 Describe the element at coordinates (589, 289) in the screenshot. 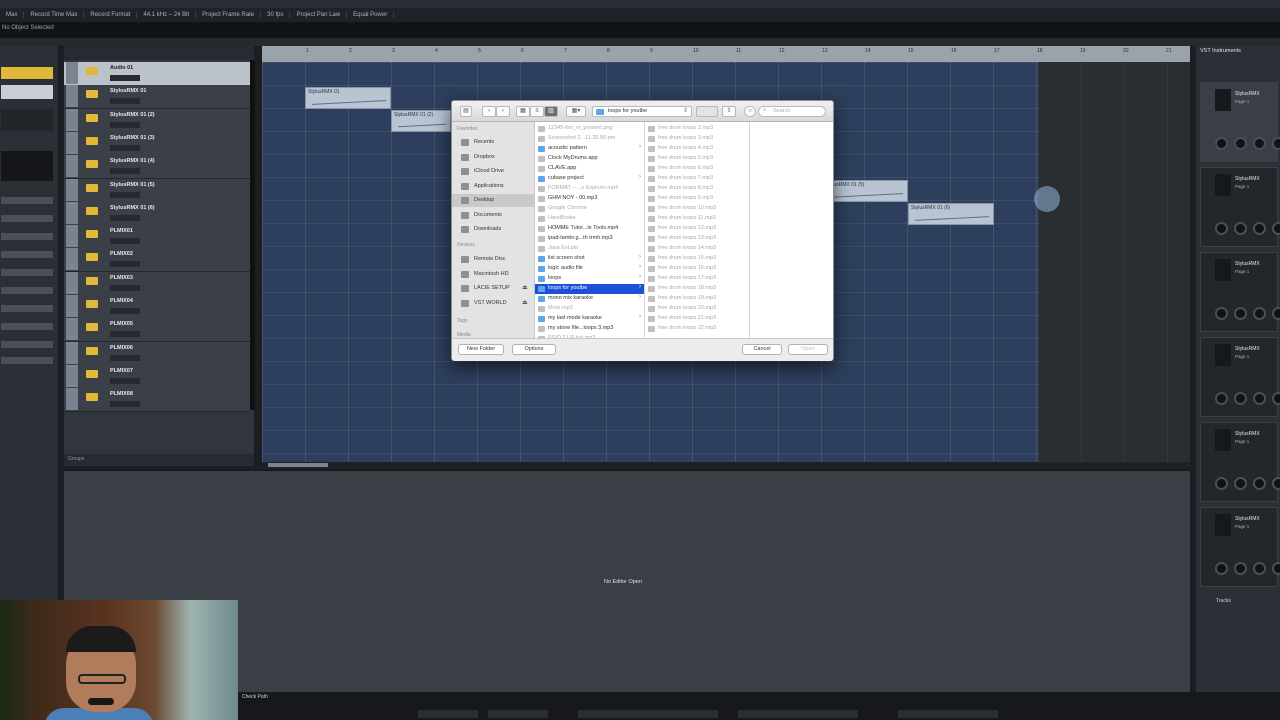

I see `folder-row: loops for youtbe ›` at that location.